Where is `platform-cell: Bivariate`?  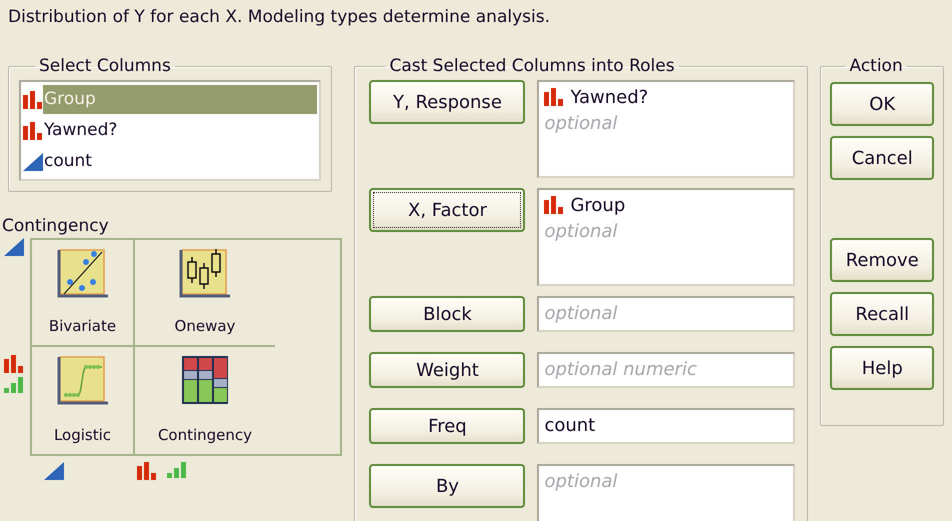
platform-cell: Bivariate is located at coordinates (83, 293).